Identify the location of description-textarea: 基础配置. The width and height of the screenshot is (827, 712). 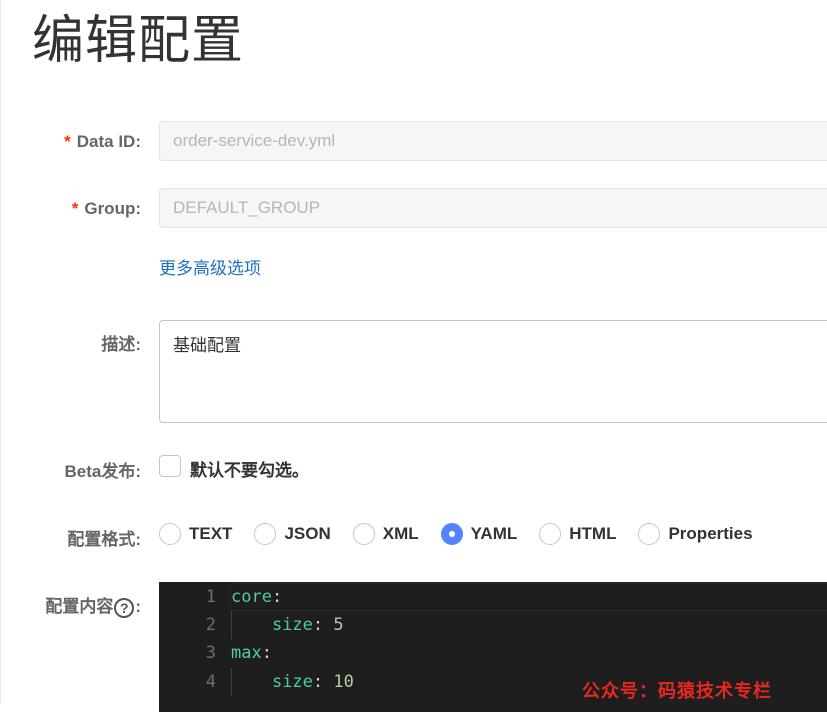
(493, 371).